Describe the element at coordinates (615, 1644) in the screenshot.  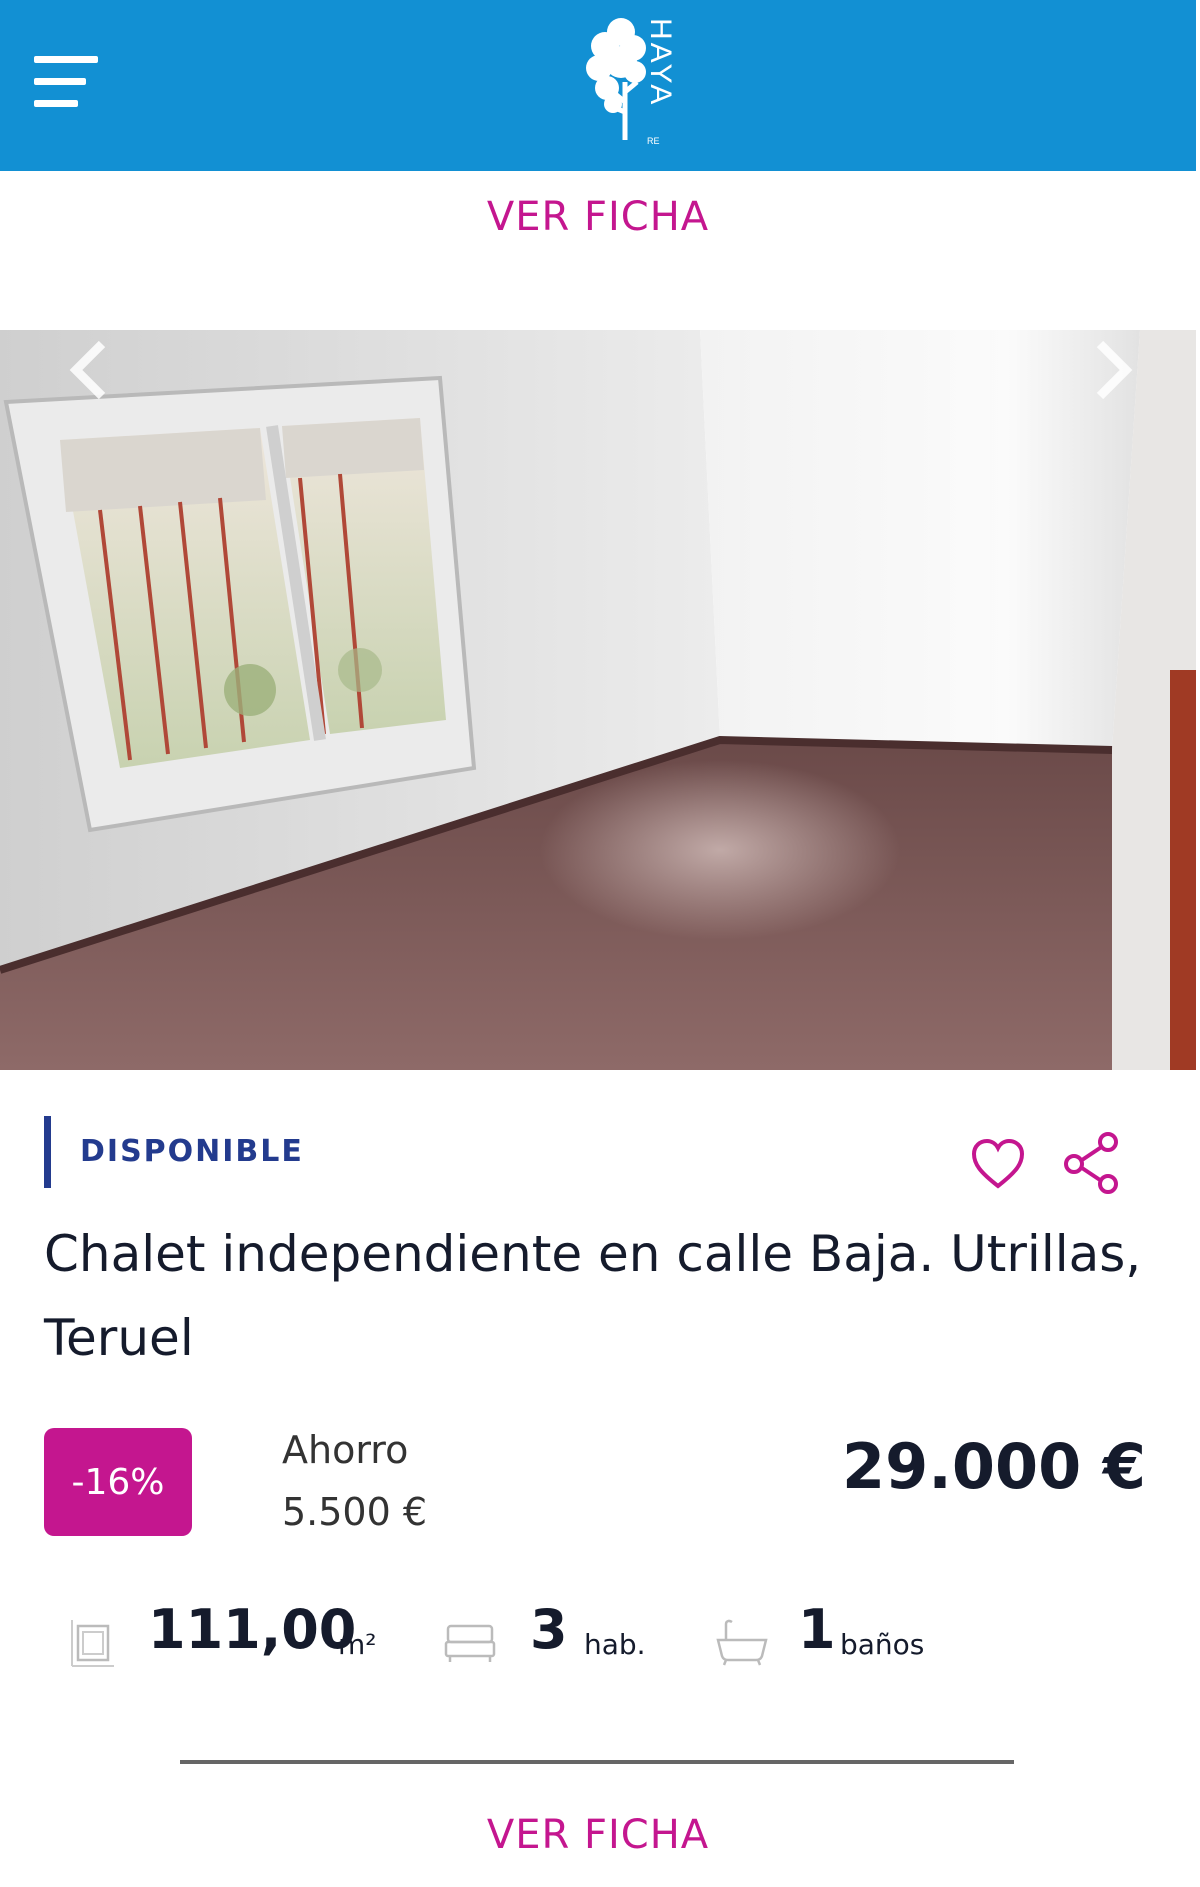
I see `rooms-unit: hab.` at that location.